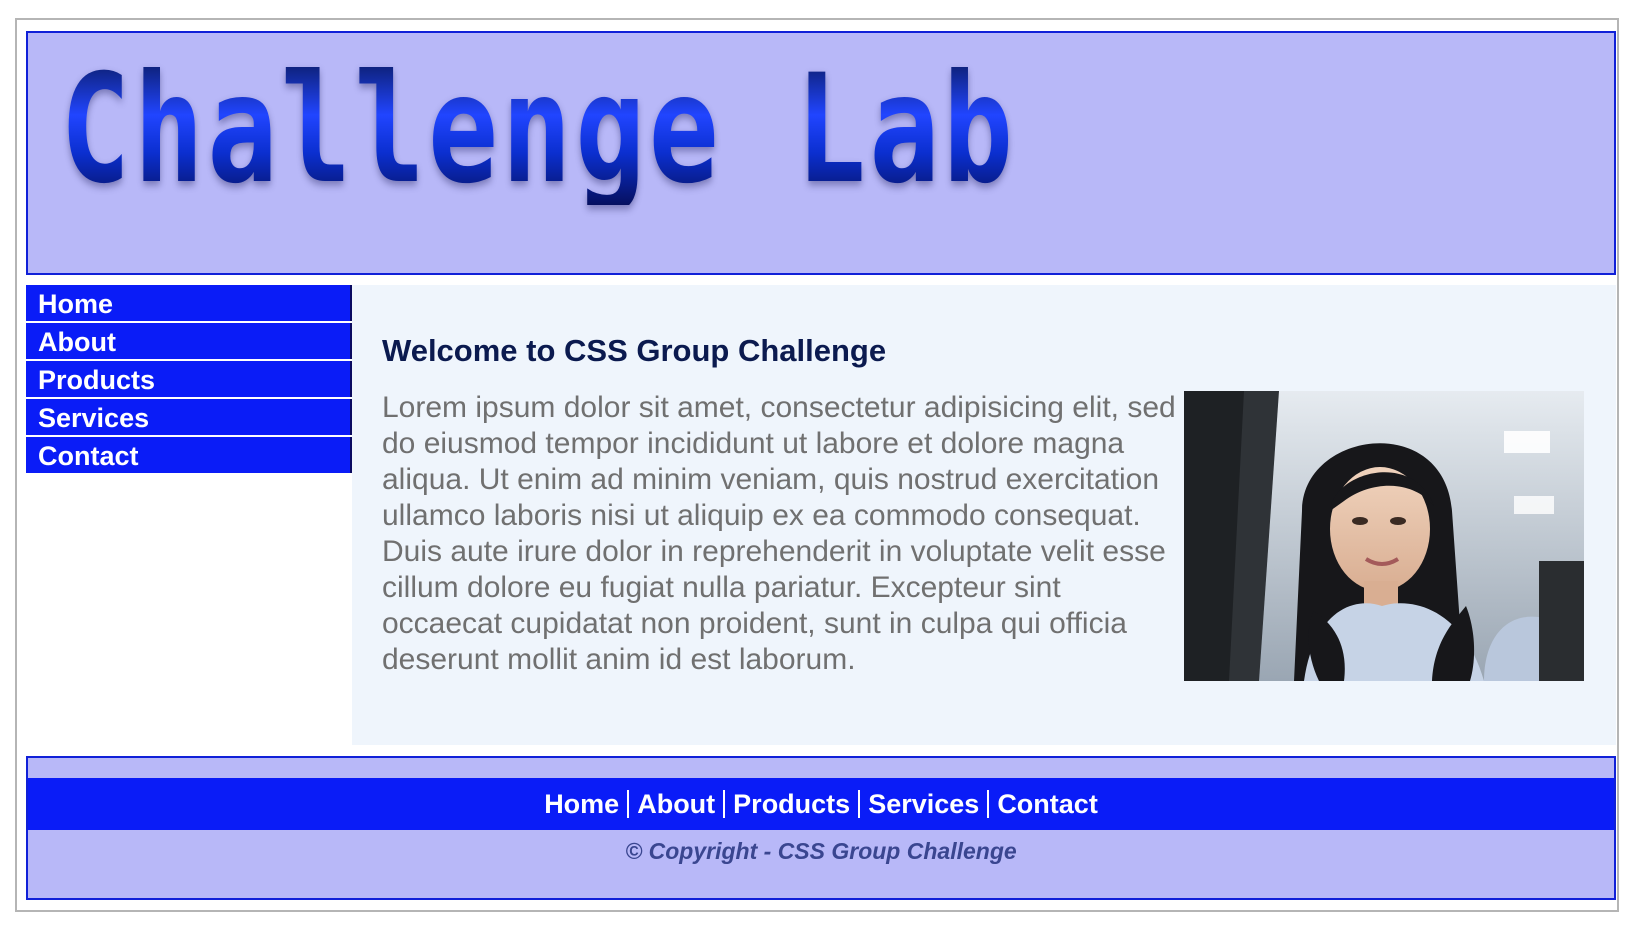 The width and height of the screenshot is (1634, 928). I want to click on woman-photo, so click(1384, 536).